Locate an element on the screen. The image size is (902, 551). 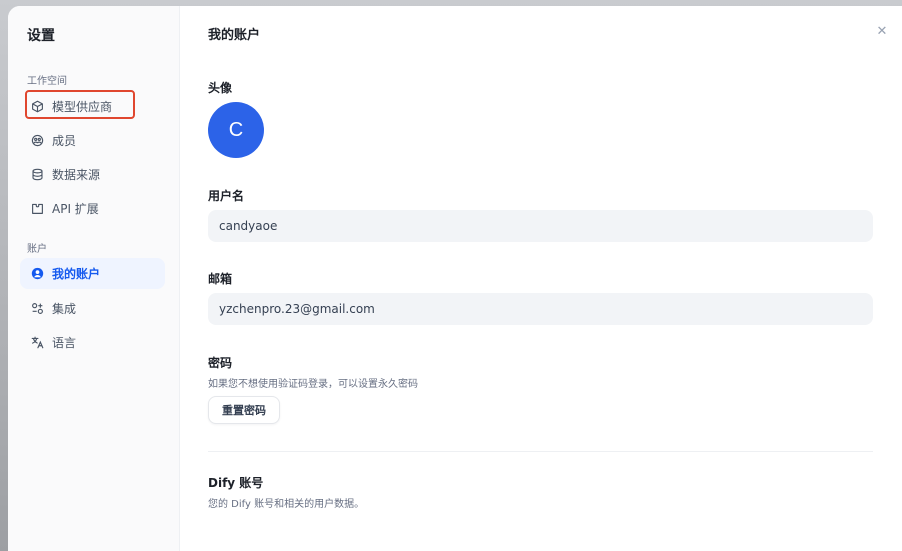
sidebar-title: 设置 is located at coordinates (41, 36).